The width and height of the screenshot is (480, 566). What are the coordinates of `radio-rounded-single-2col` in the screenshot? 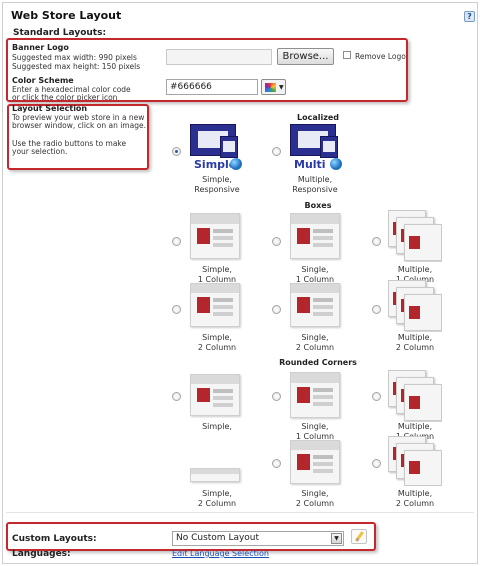 It's located at (276, 463).